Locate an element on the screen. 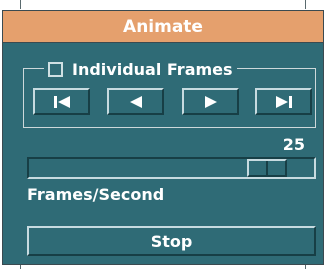  stop-button: Stop is located at coordinates (171, 241).